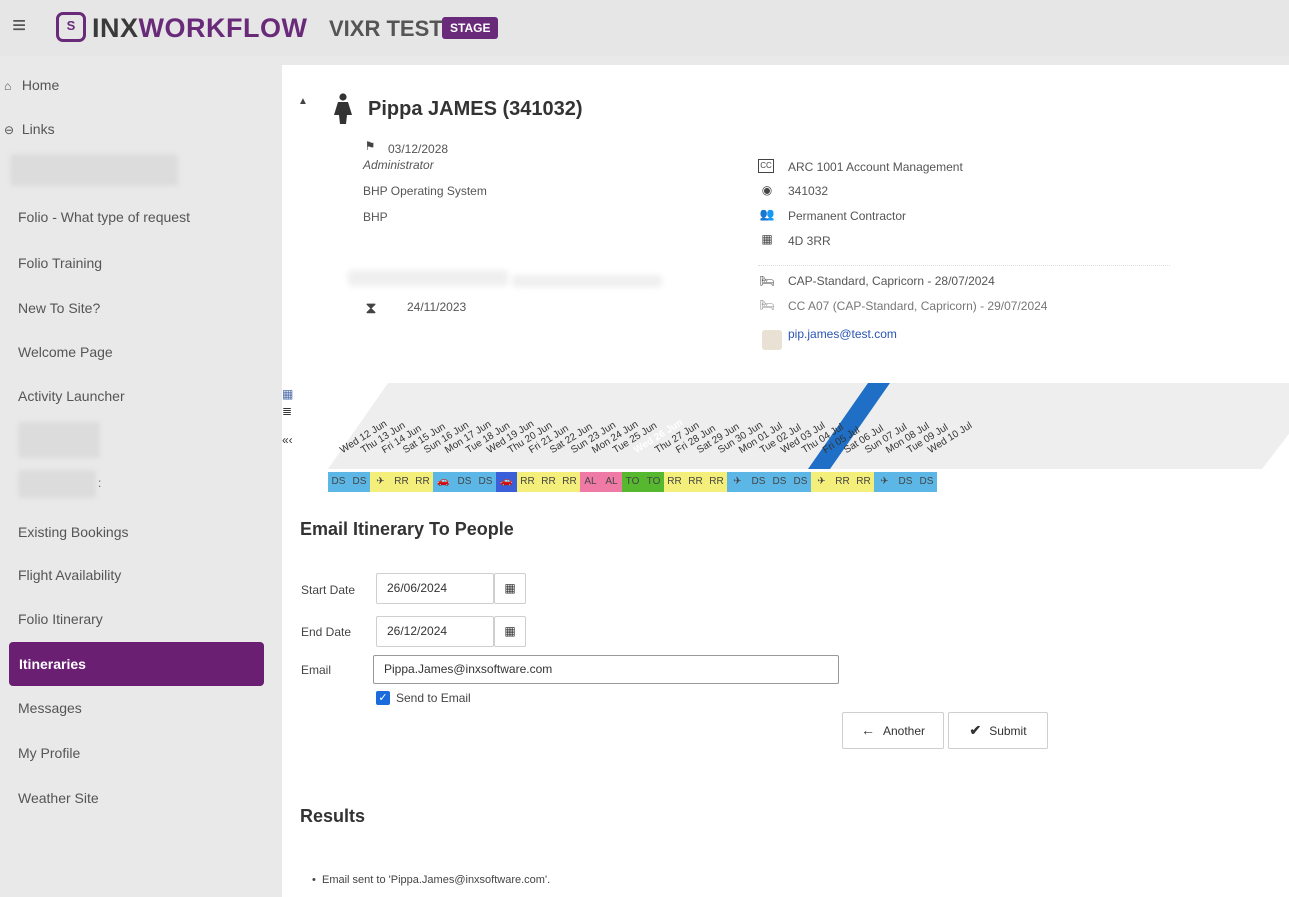  Describe the element at coordinates (842, 334) in the screenshot. I see `person-email-link: pip.james@test.com` at that location.